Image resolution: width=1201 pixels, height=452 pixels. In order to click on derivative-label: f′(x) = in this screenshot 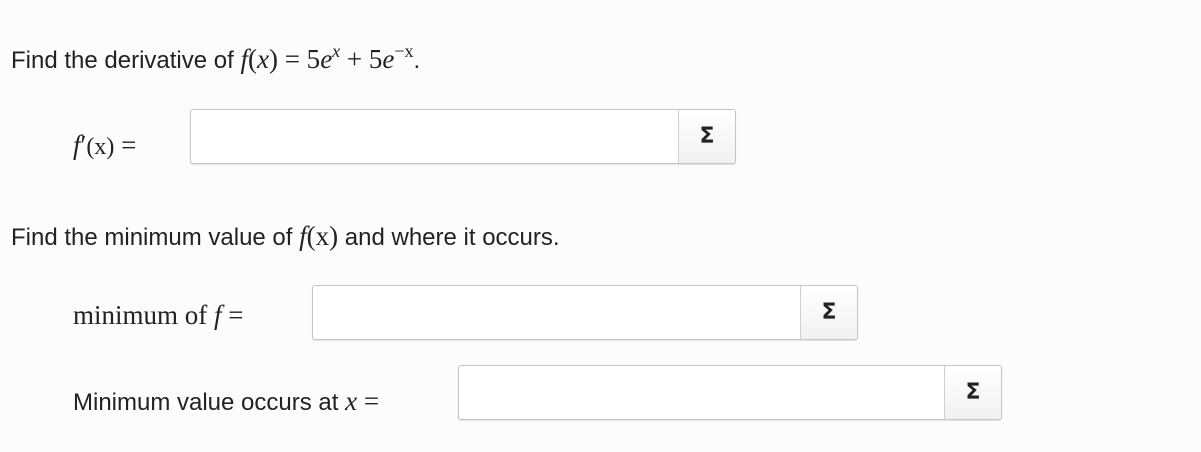, I will do `click(105, 145)`.